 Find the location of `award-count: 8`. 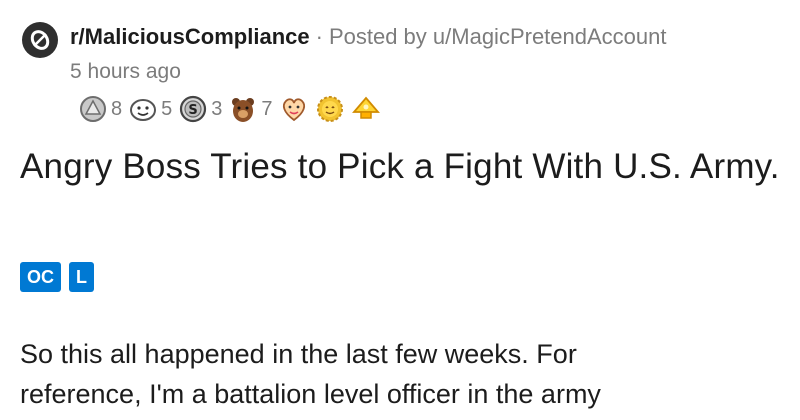

award-count: 8 is located at coordinates (117, 108).